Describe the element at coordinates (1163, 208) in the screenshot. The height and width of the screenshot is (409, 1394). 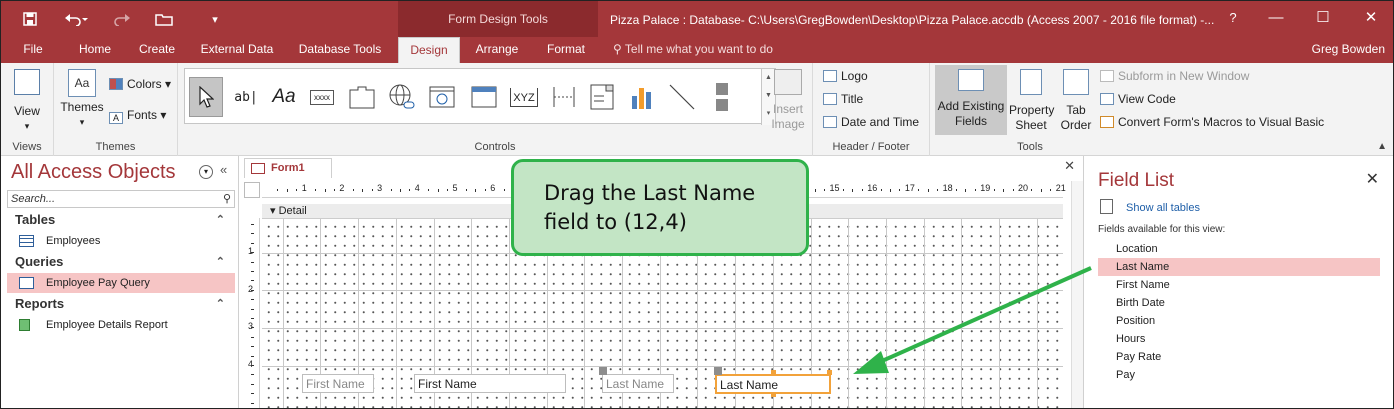
I see `show-all-tables-link: Show all tables` at that location.